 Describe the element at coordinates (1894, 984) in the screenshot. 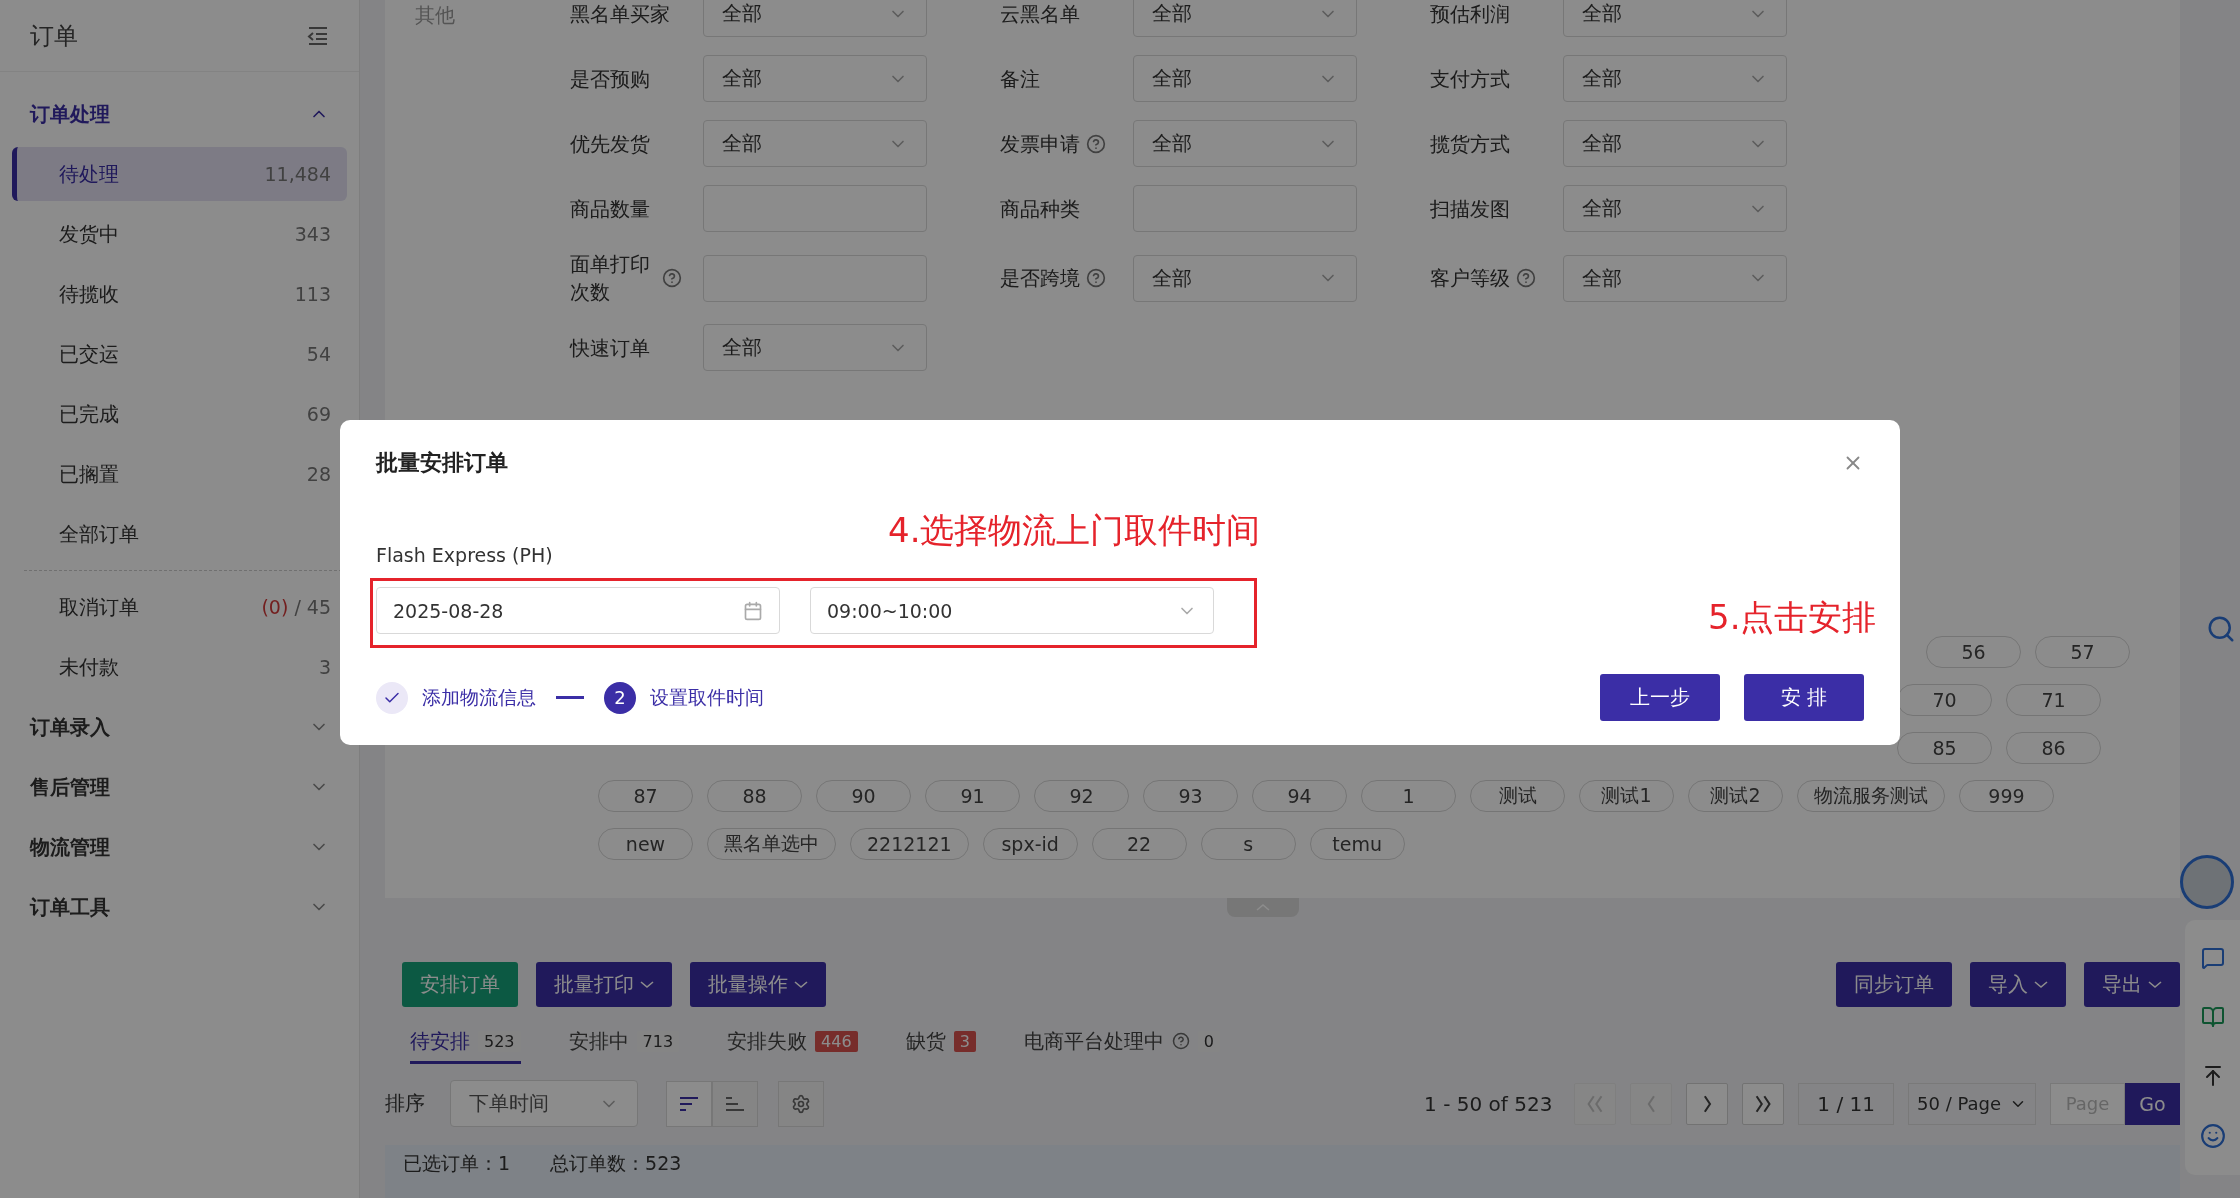

I see `toolbar-button: 同步订单` at that location.